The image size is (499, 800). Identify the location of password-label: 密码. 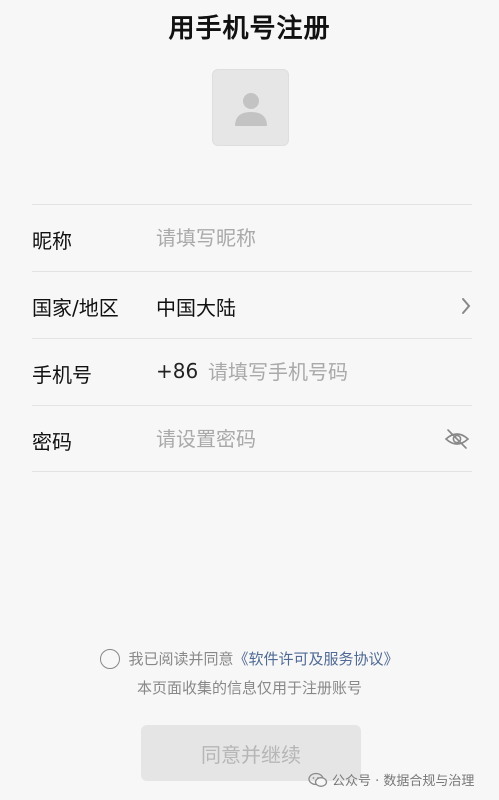
(52, 442).